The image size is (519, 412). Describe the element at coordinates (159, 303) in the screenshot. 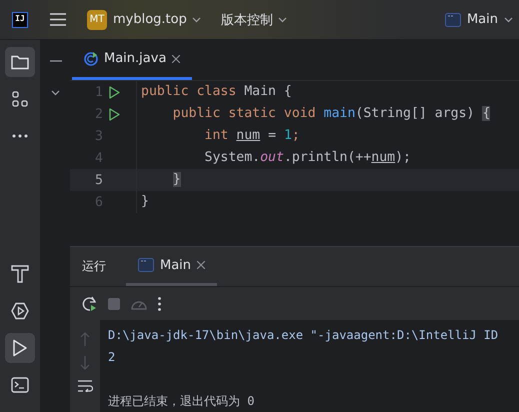

I see `more-vertical-icon` at that location.